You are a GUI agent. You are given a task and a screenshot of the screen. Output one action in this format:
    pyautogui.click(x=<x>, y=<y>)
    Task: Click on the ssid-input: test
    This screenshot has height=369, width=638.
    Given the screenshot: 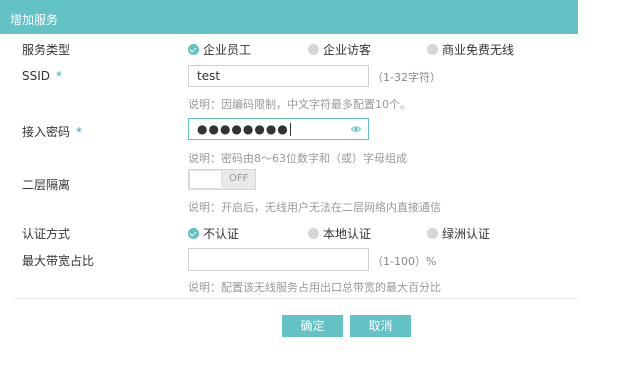 What is the action you would take?
    pyautogui.click(x=278, y=76)
    